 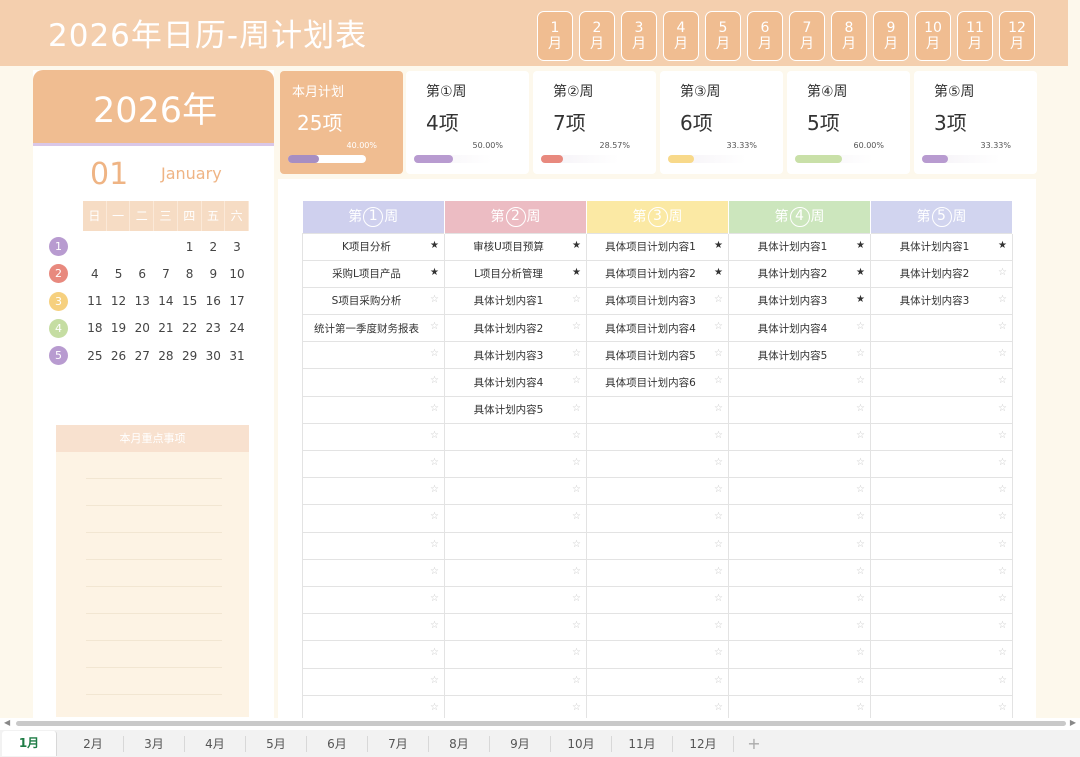 I want to click on task-cell: 具体计划内容5 ☆, so click(x=799, y=355).